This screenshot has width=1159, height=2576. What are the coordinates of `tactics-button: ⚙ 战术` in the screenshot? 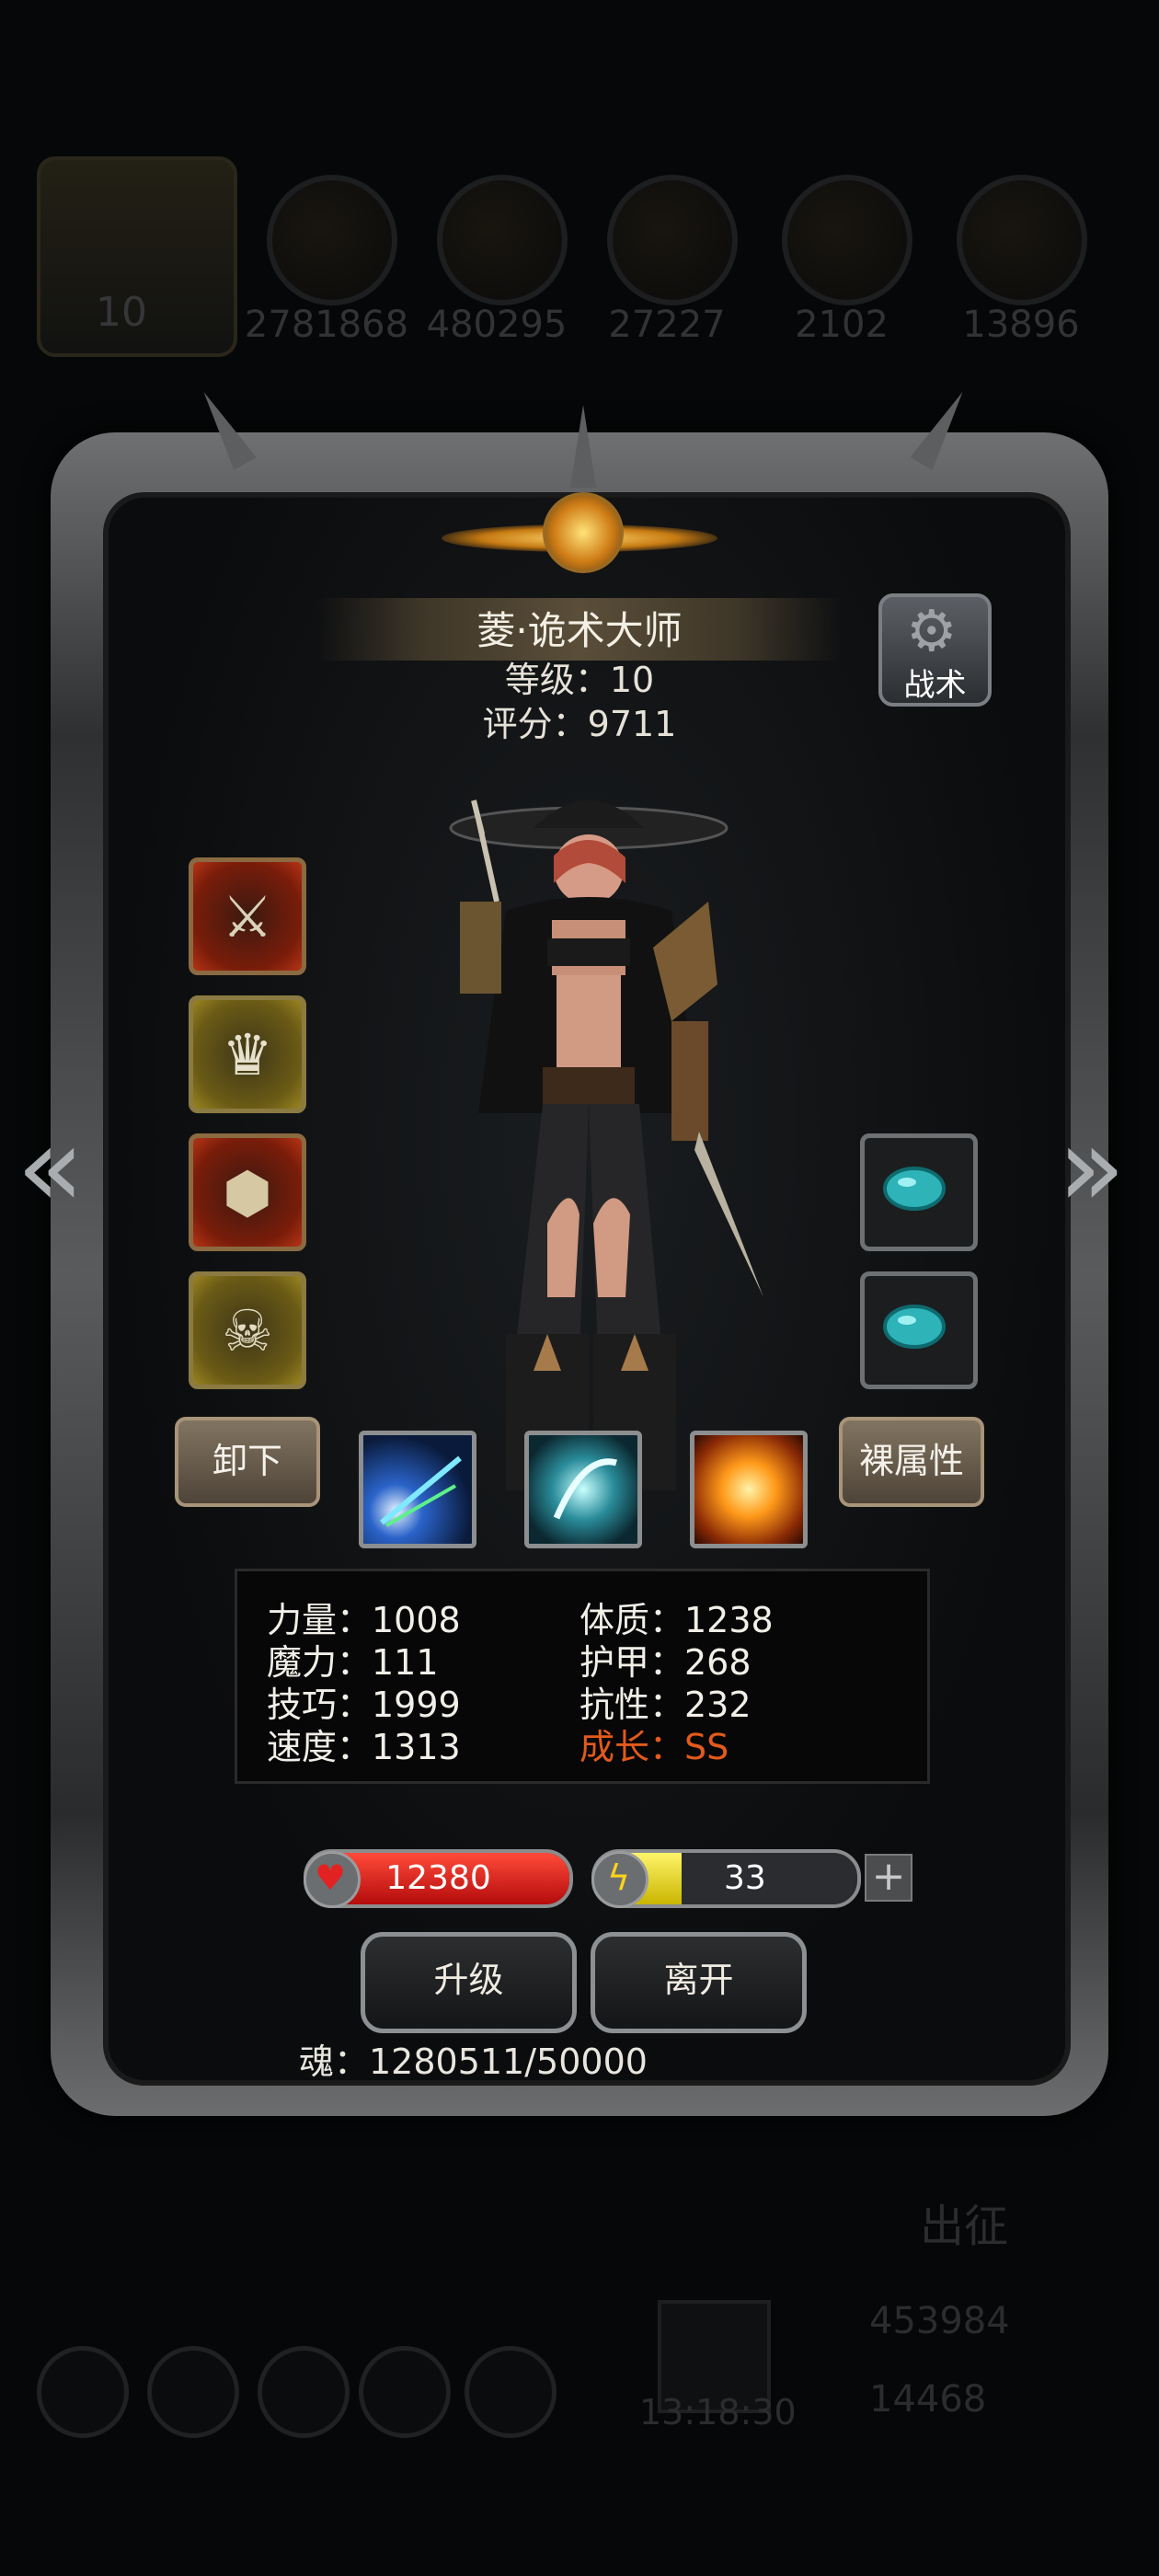 It's located at (935, 650).